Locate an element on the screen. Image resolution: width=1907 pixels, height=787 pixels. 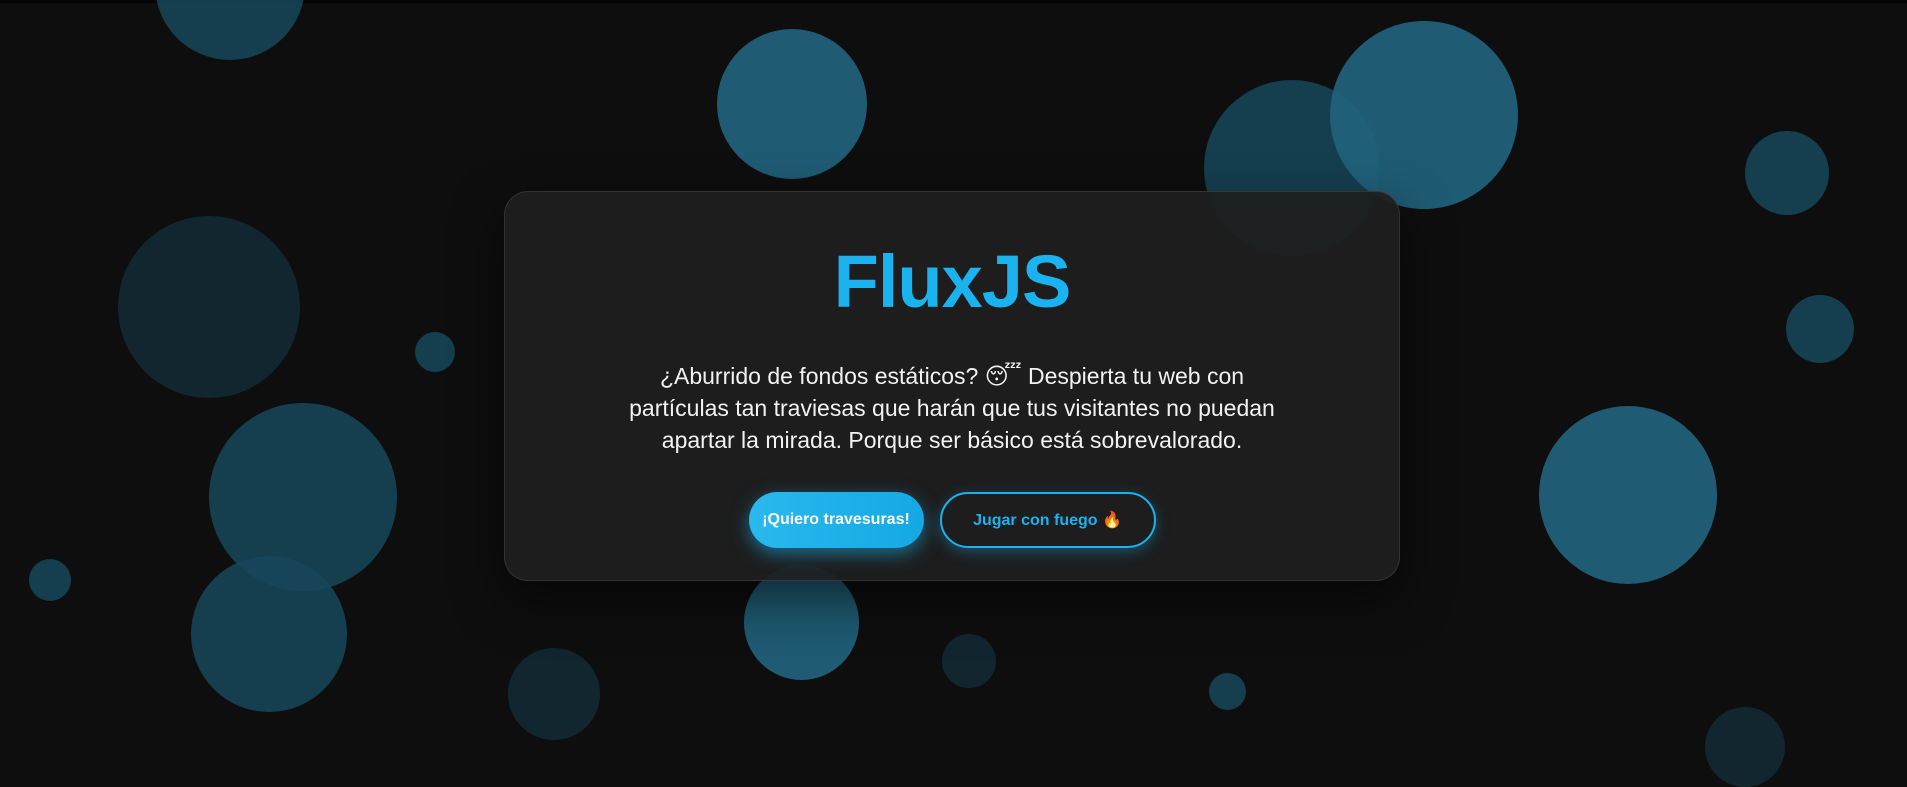
hero-title: FluxJS is located at coordinates (952, 281).